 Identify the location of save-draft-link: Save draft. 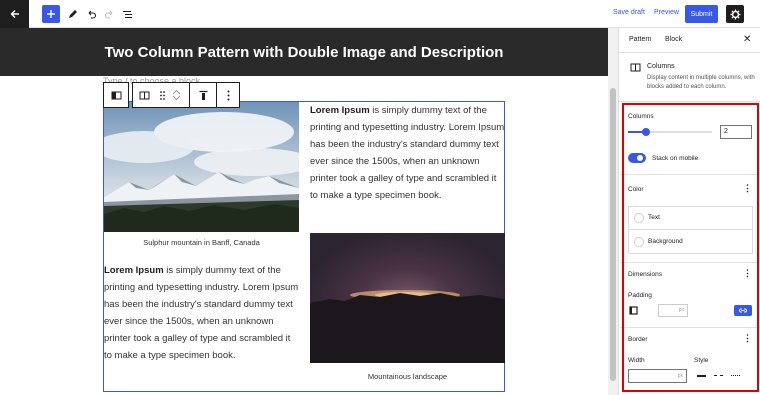
(629, 12).